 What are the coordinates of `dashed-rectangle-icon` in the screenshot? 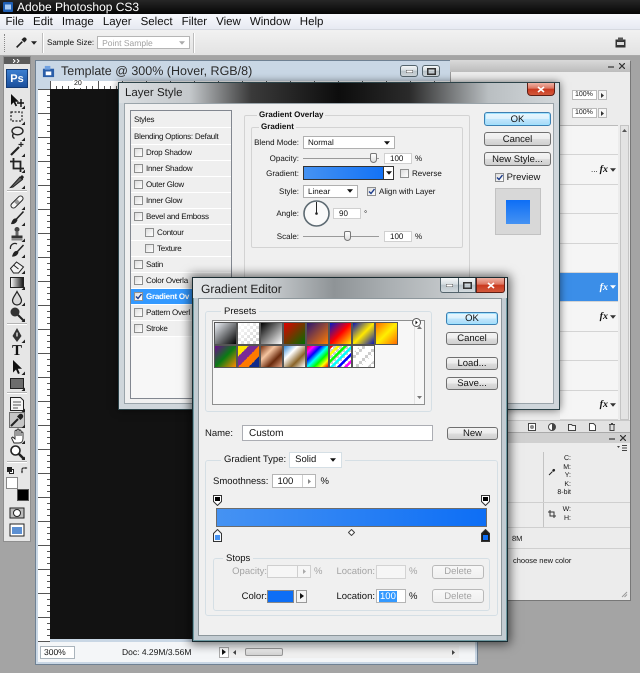 It's located at (17, 117).